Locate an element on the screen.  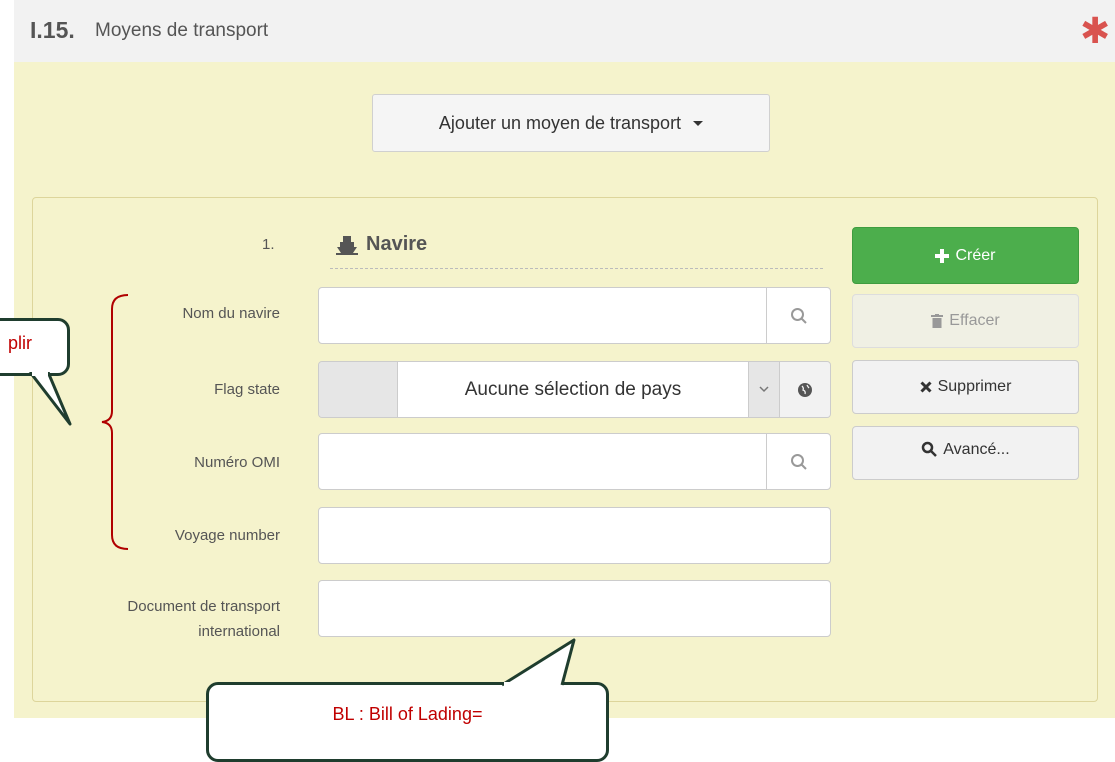
imo-number-group is located at coordinates (574, 461).